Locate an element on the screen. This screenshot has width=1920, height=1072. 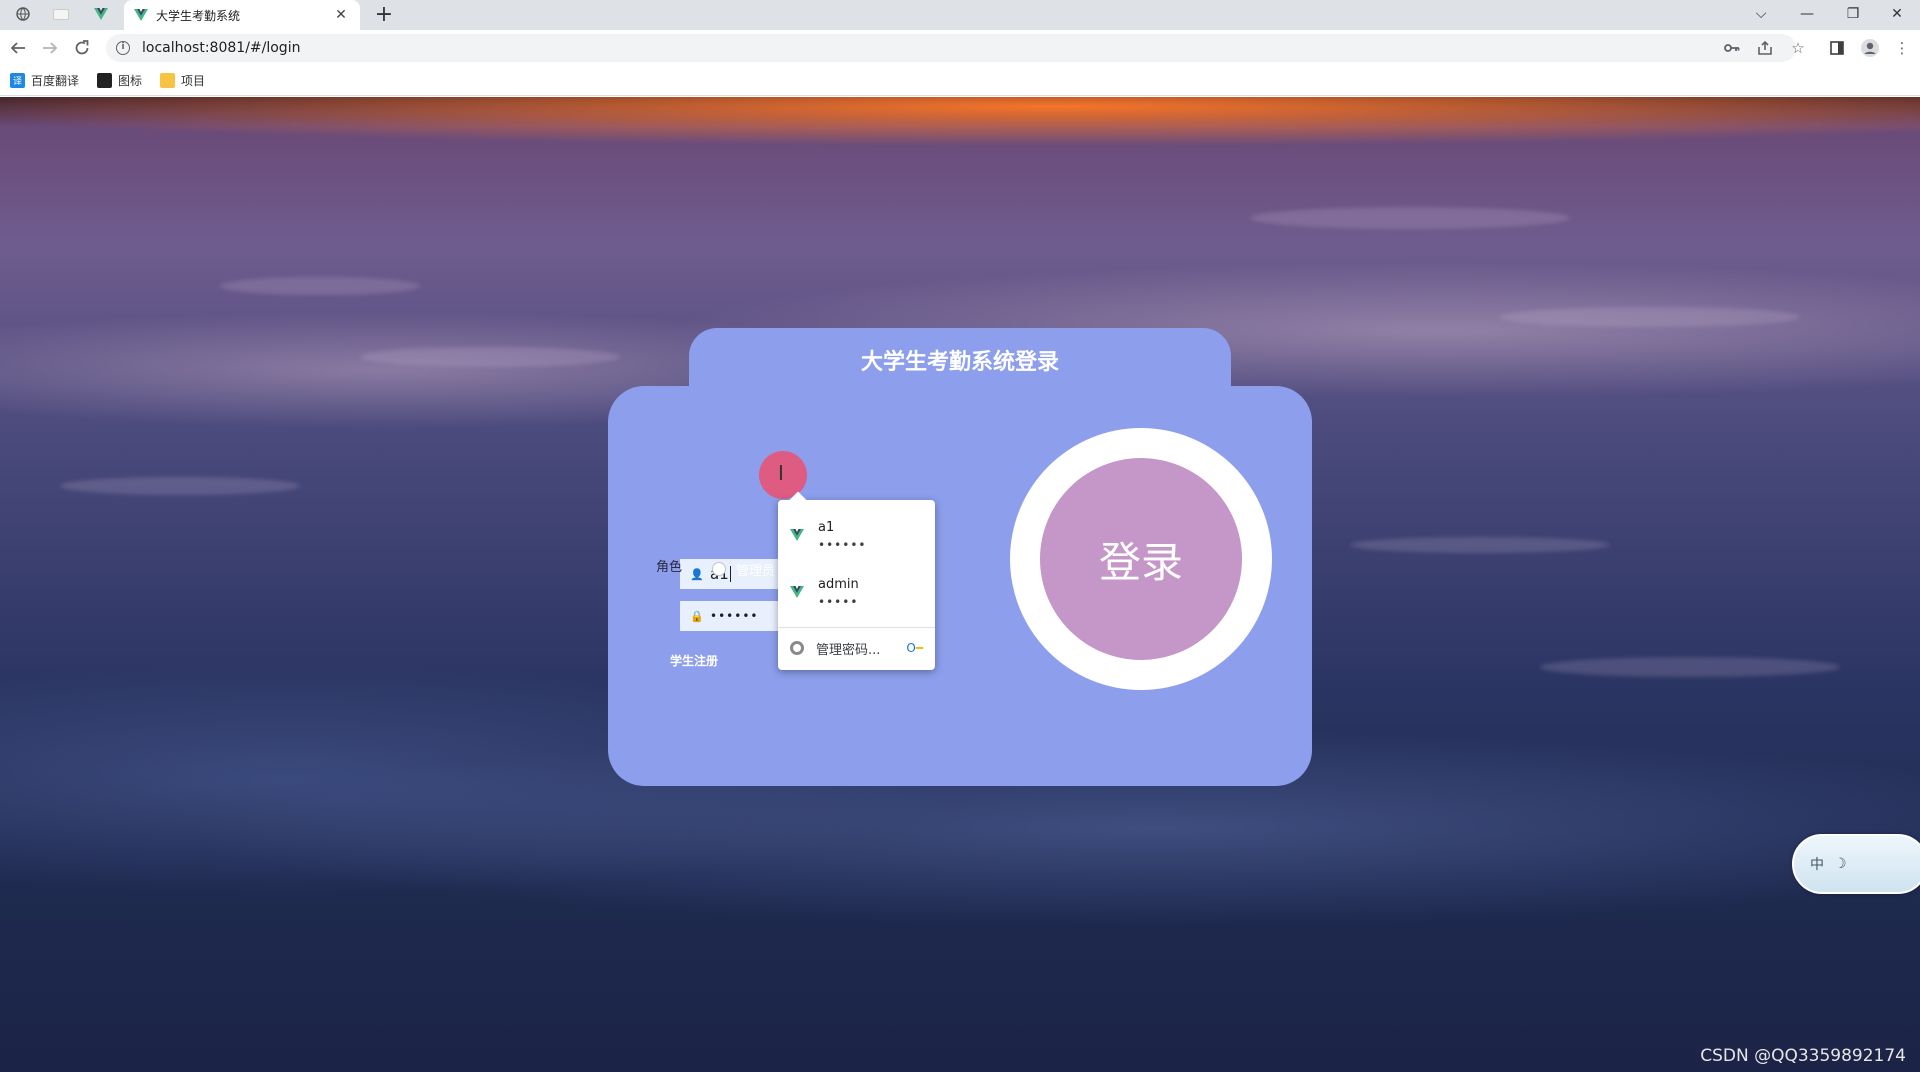
back-button is located at coordinates (18, 48).